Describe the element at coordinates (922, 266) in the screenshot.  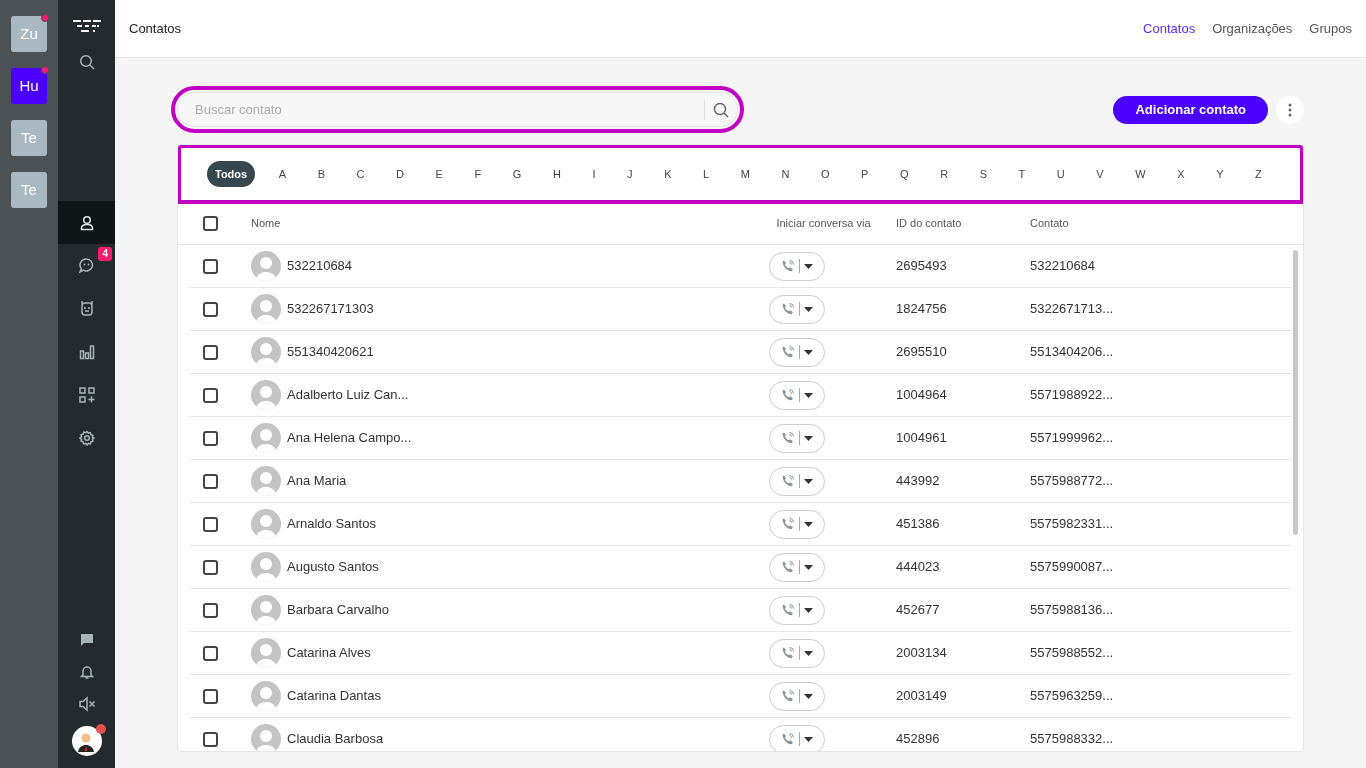
I see `contact-id: 2695493` at that location.